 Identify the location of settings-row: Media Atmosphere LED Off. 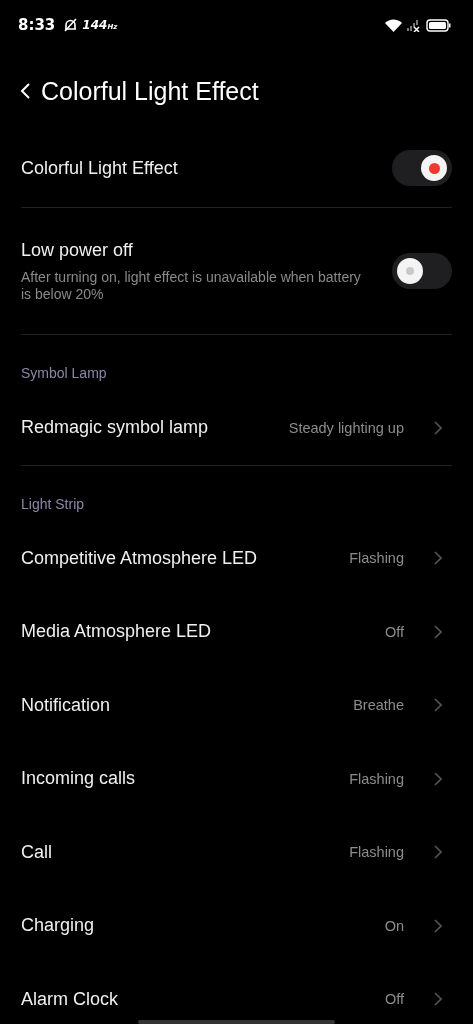
(236, 632).